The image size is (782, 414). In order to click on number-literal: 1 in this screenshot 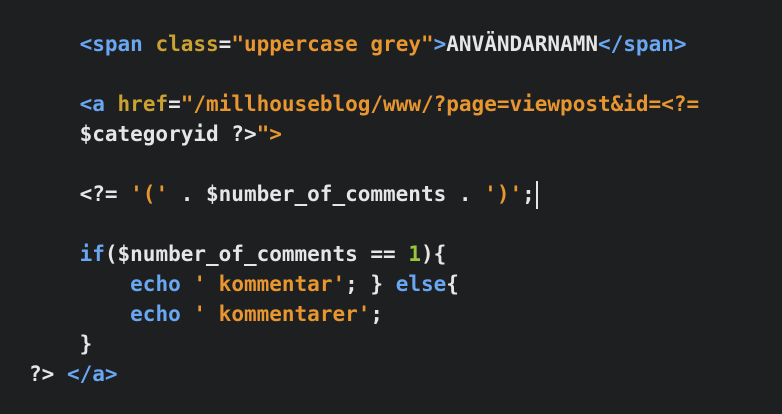, I will do `click(414, 254)`.